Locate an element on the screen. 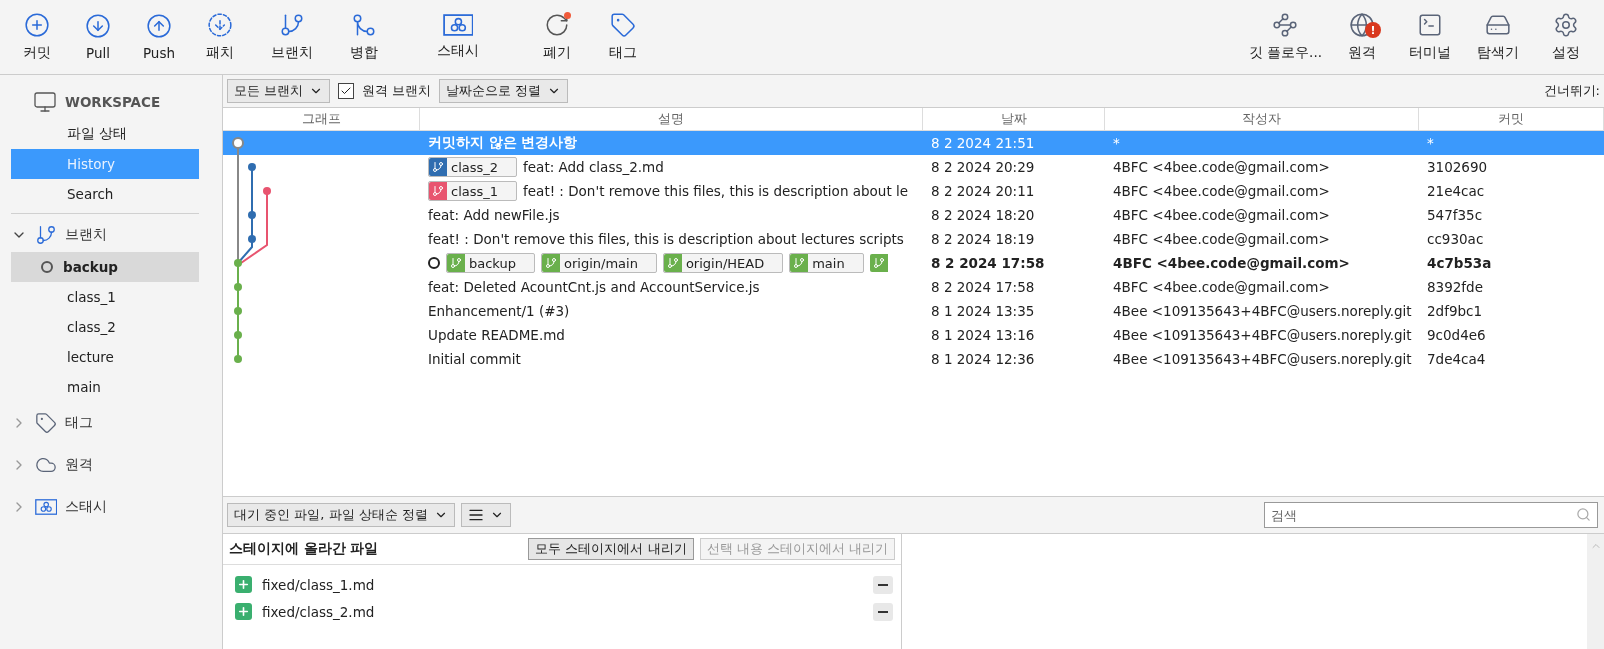 This screenshot has width=1604, height=649. commit-message: feat: Add newFile.js is located at coordinates (494, 215).